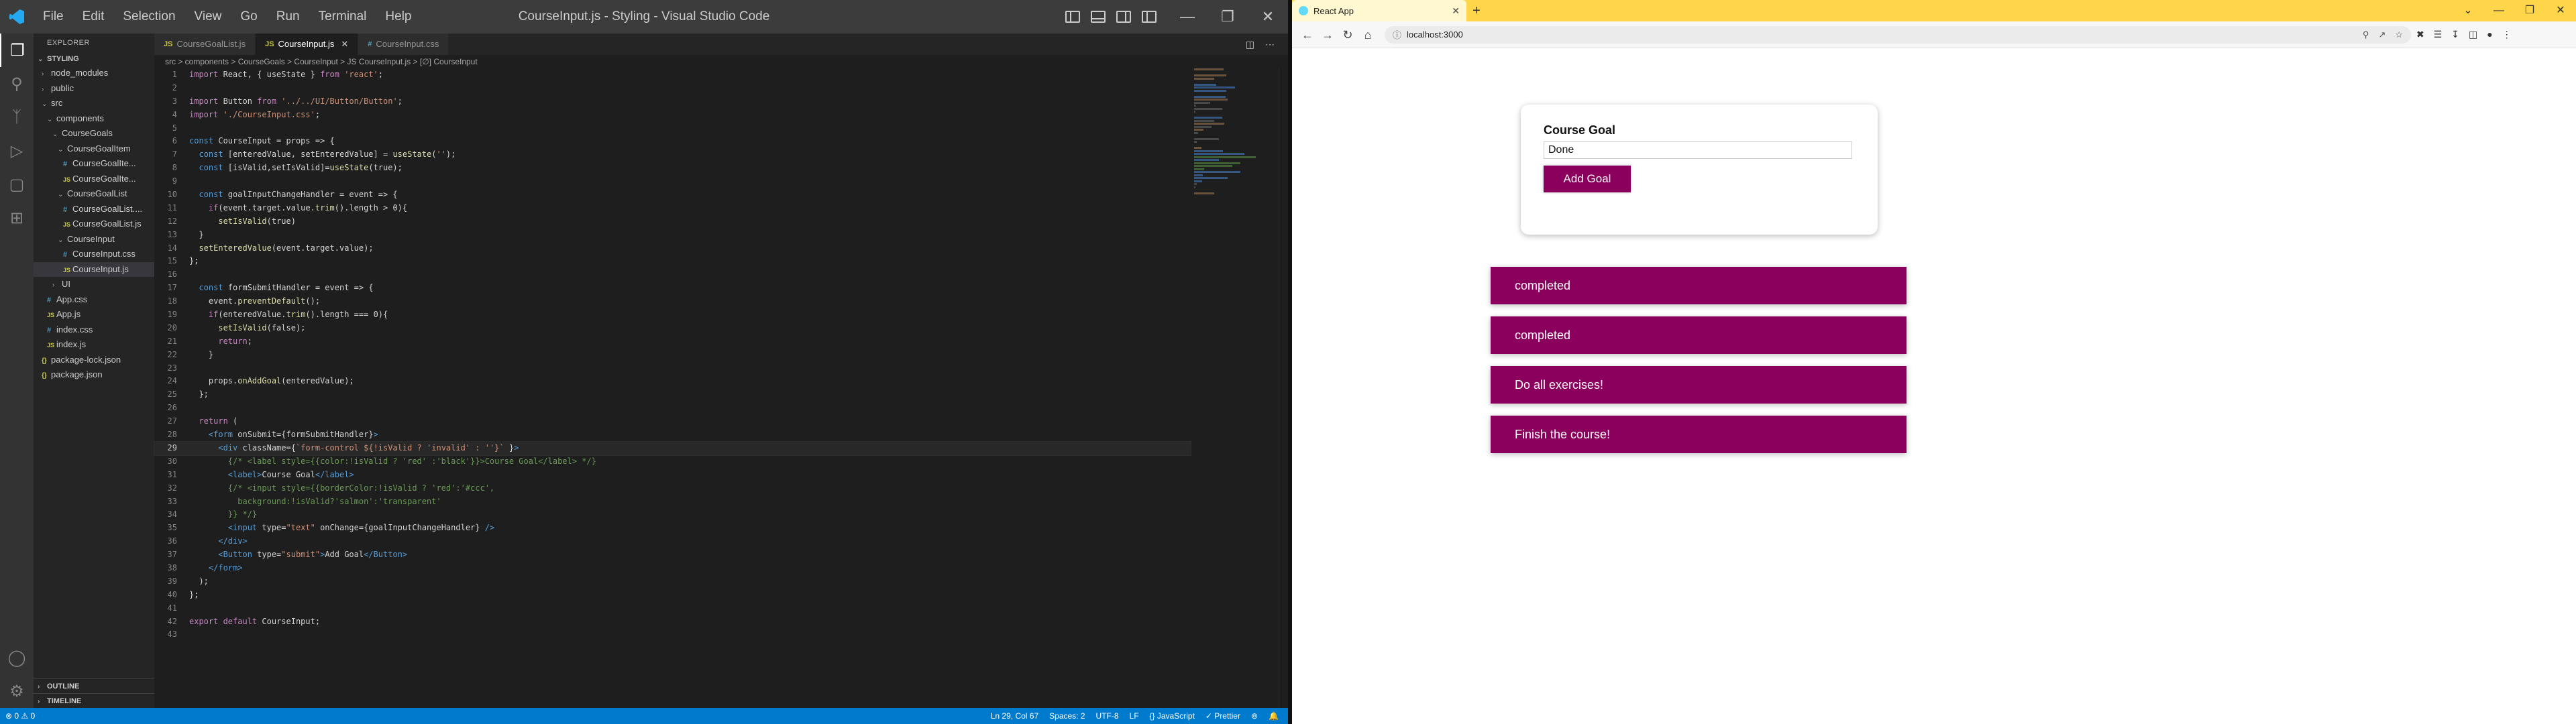  What do you see at coordinates (1587, 179) in the screenshot?
I see `add-goal-button: Add Goal` at bounding box center [1587, 179].